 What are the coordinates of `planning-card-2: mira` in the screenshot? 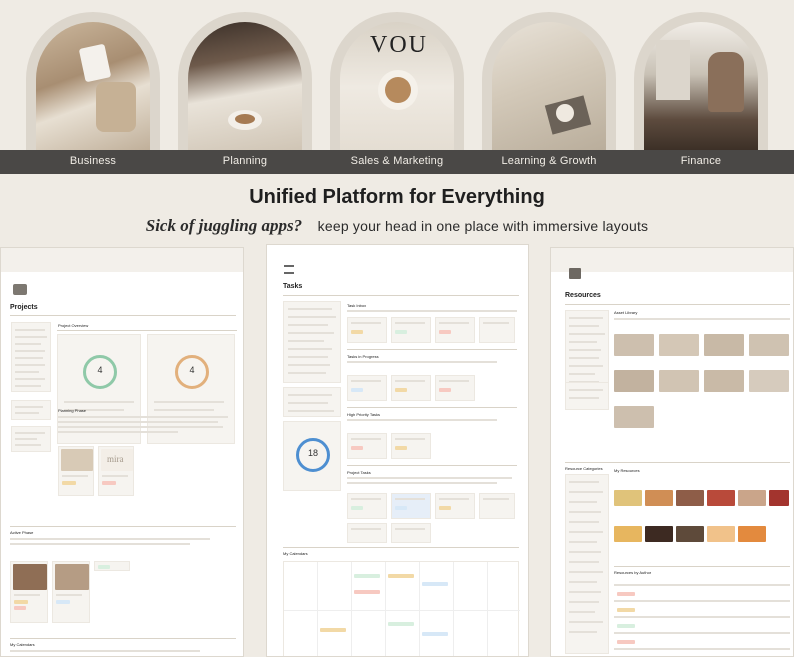 It's located at (116, 471).